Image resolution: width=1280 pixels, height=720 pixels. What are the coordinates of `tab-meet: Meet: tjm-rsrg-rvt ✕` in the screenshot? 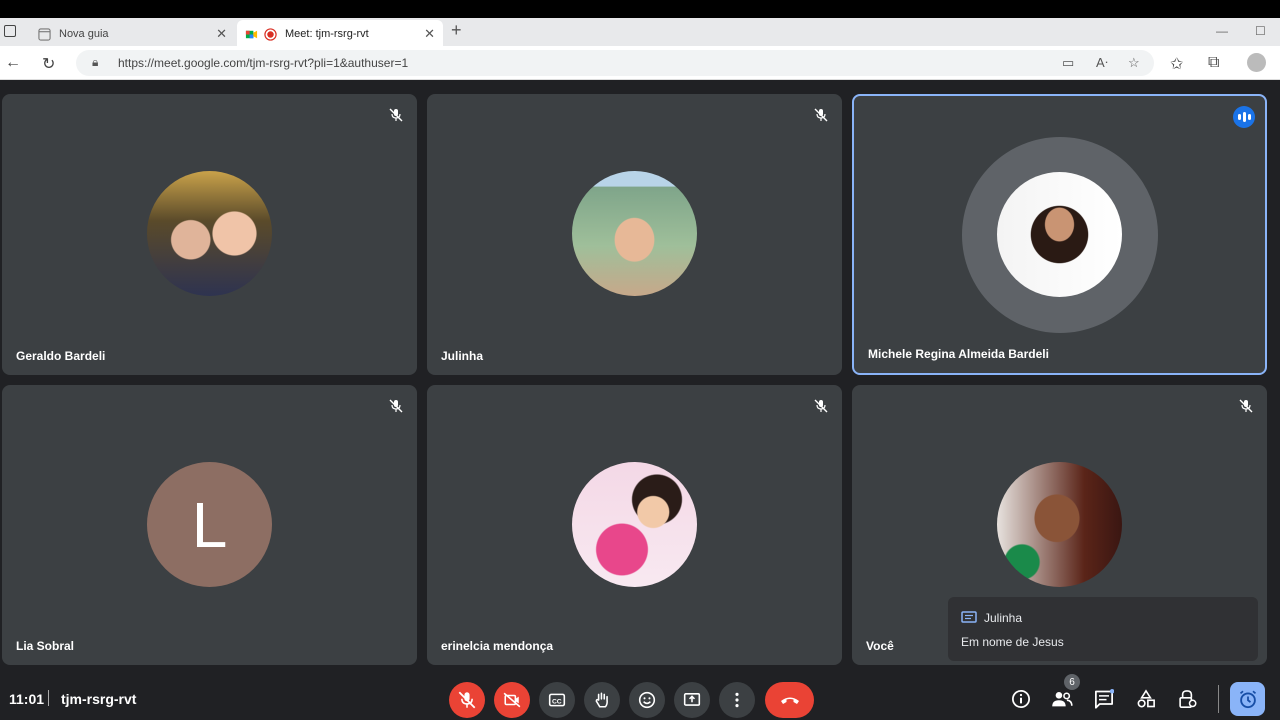 It's located at (340, 34).